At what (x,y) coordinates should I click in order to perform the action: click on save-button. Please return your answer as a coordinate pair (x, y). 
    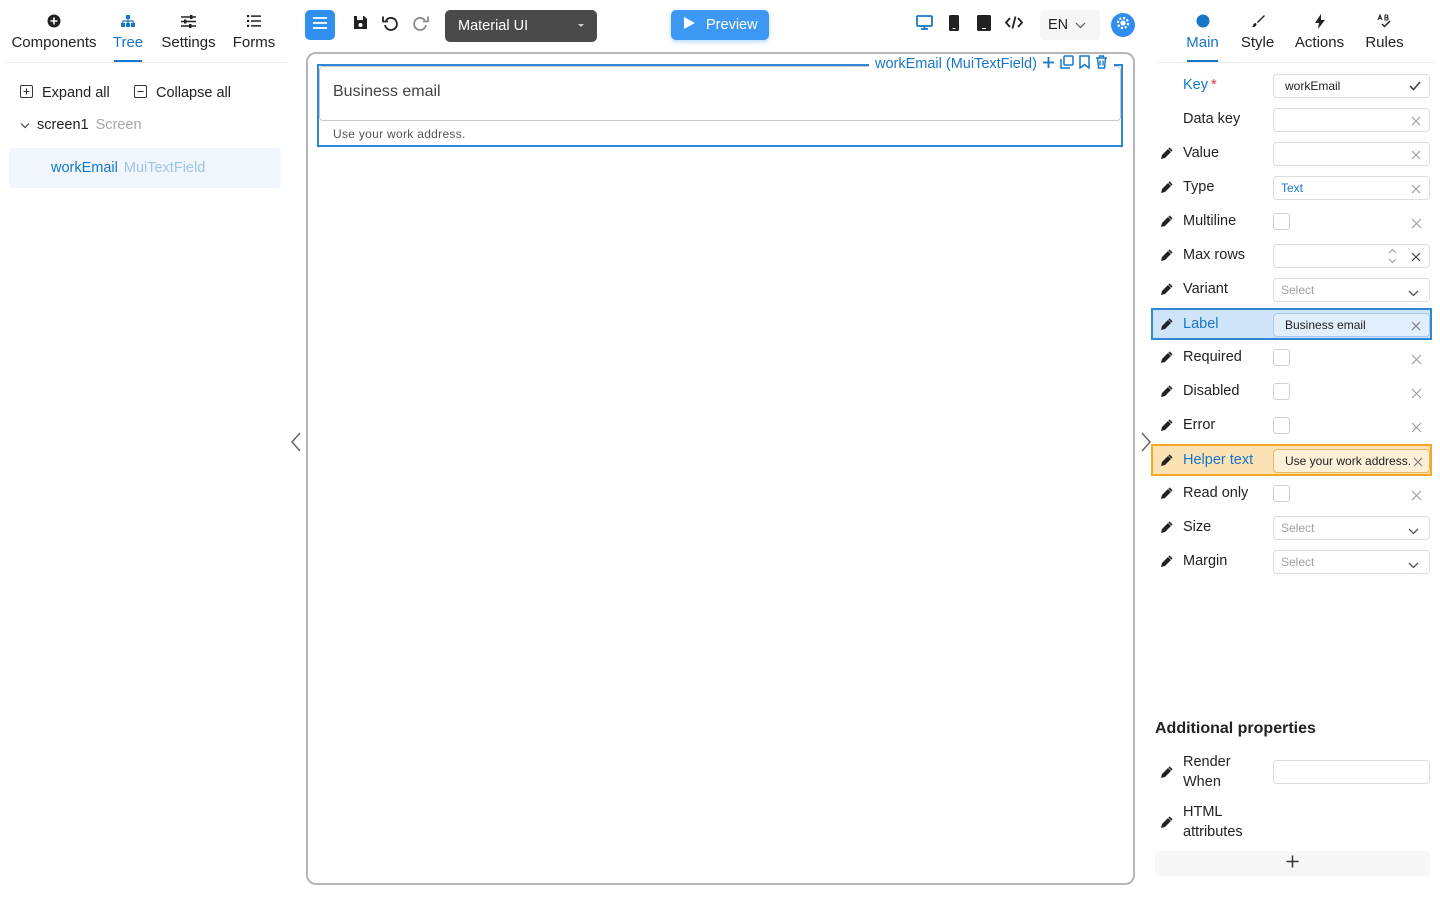
    Looking at the image, I should click on (360, 25).